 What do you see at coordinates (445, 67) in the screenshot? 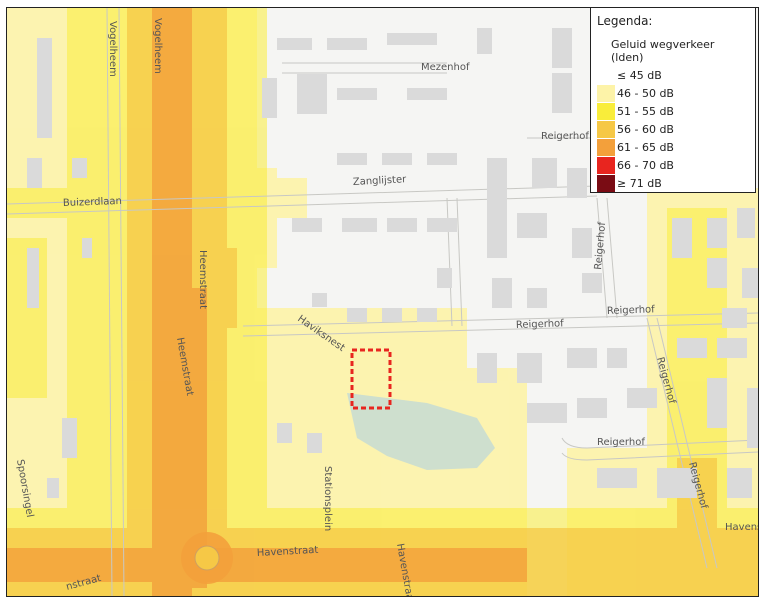
I see `street-label-mezenhof: Mezenhof` at bounding box center [445, 67].